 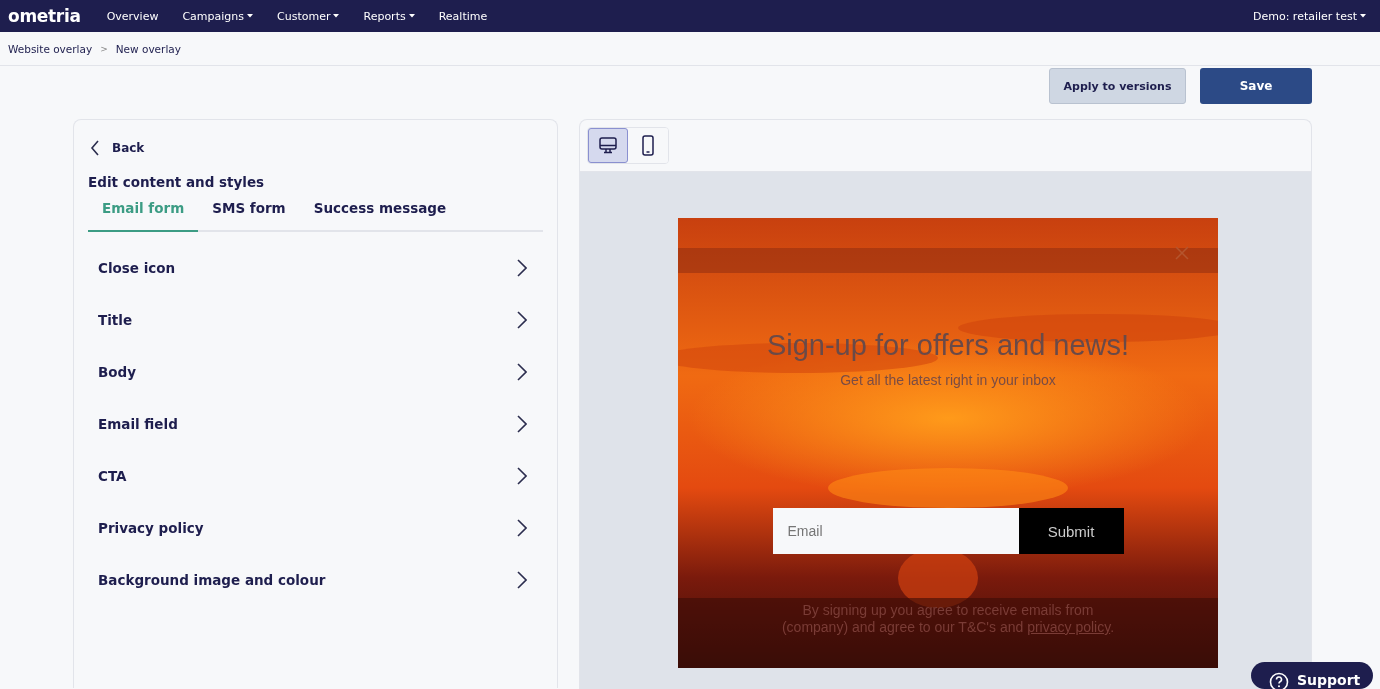 What do you see at coordinates (315, 424) in the screenshot?
I see `section-row: Email field` at bounding box center [315, 424].